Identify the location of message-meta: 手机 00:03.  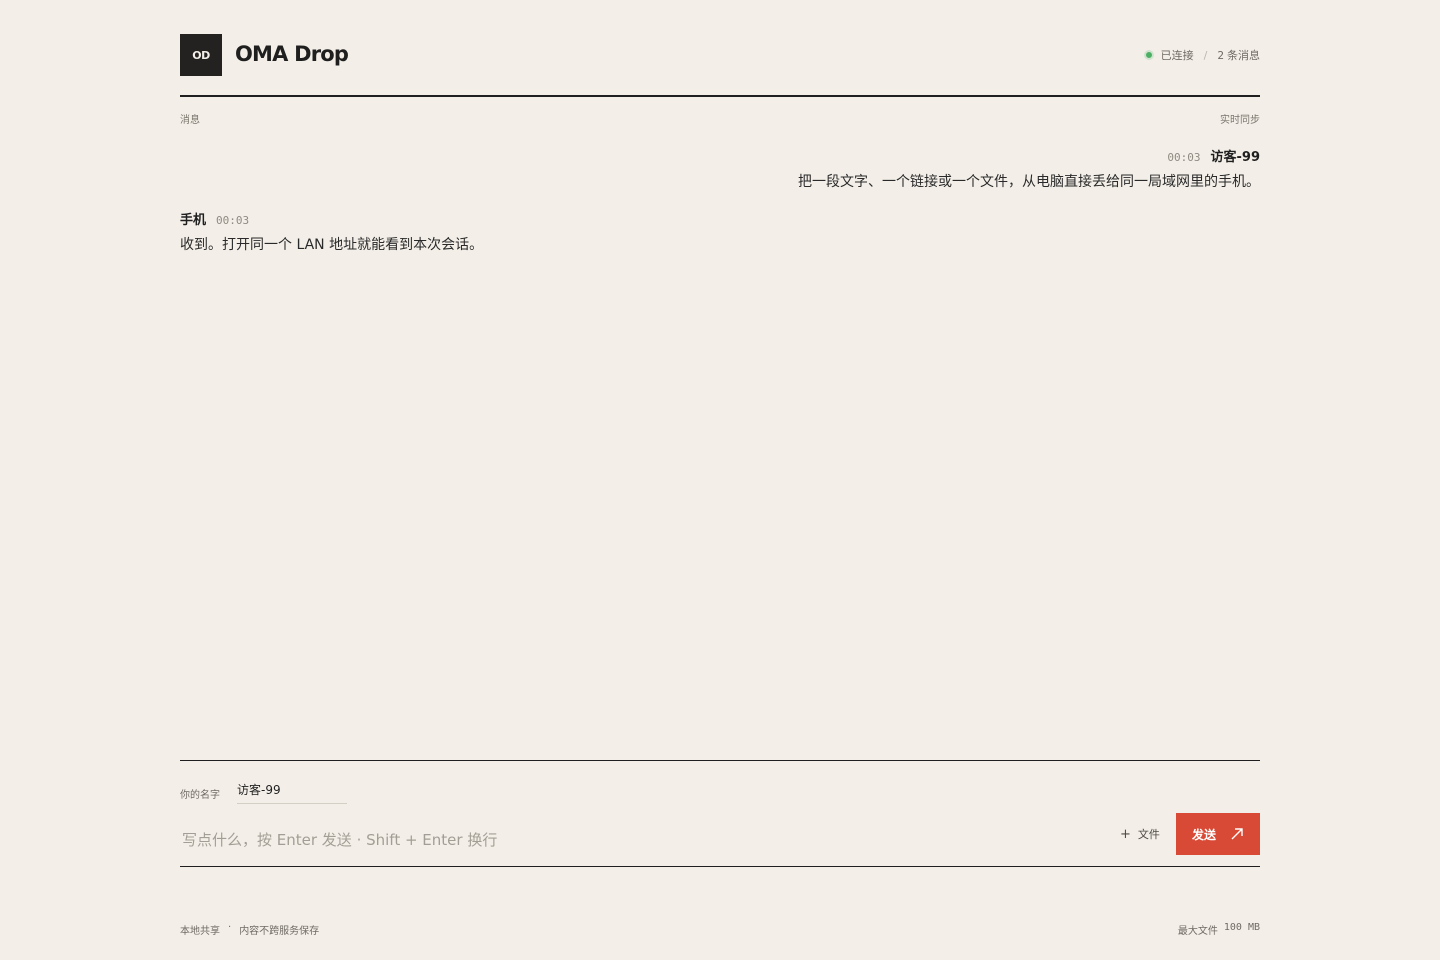
(214, 218).